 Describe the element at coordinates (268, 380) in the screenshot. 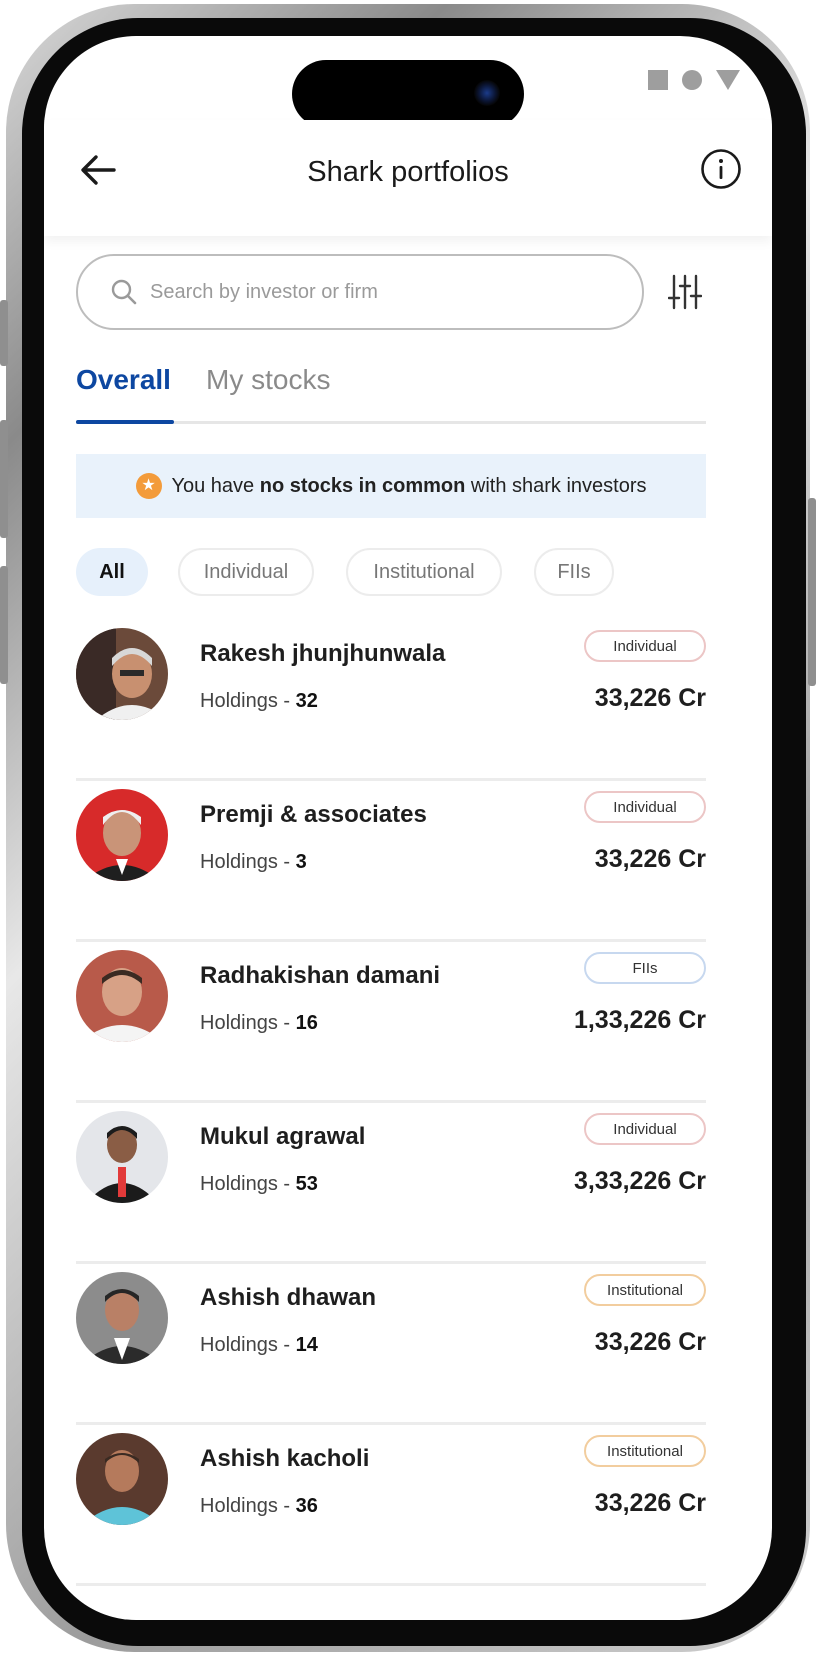

I see `tab-my-stocks: My stocks` at that location.